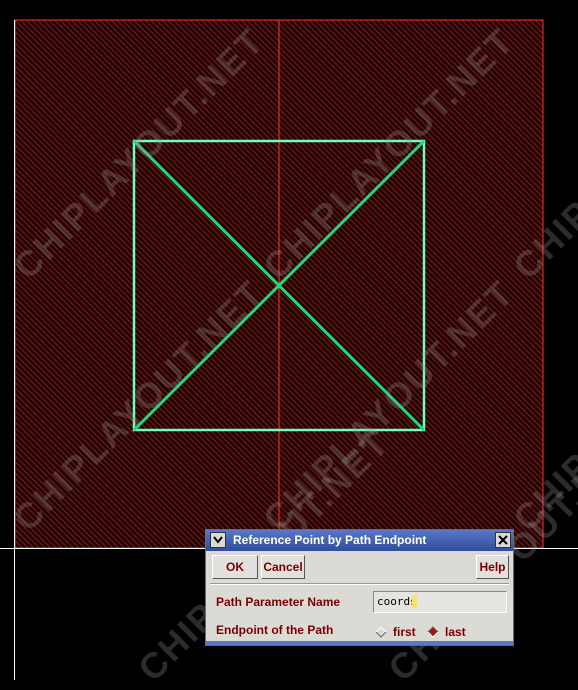  Describe the element at coordinates (218, 540) in the screenshot. I see `chevron-down-icon` at that location.